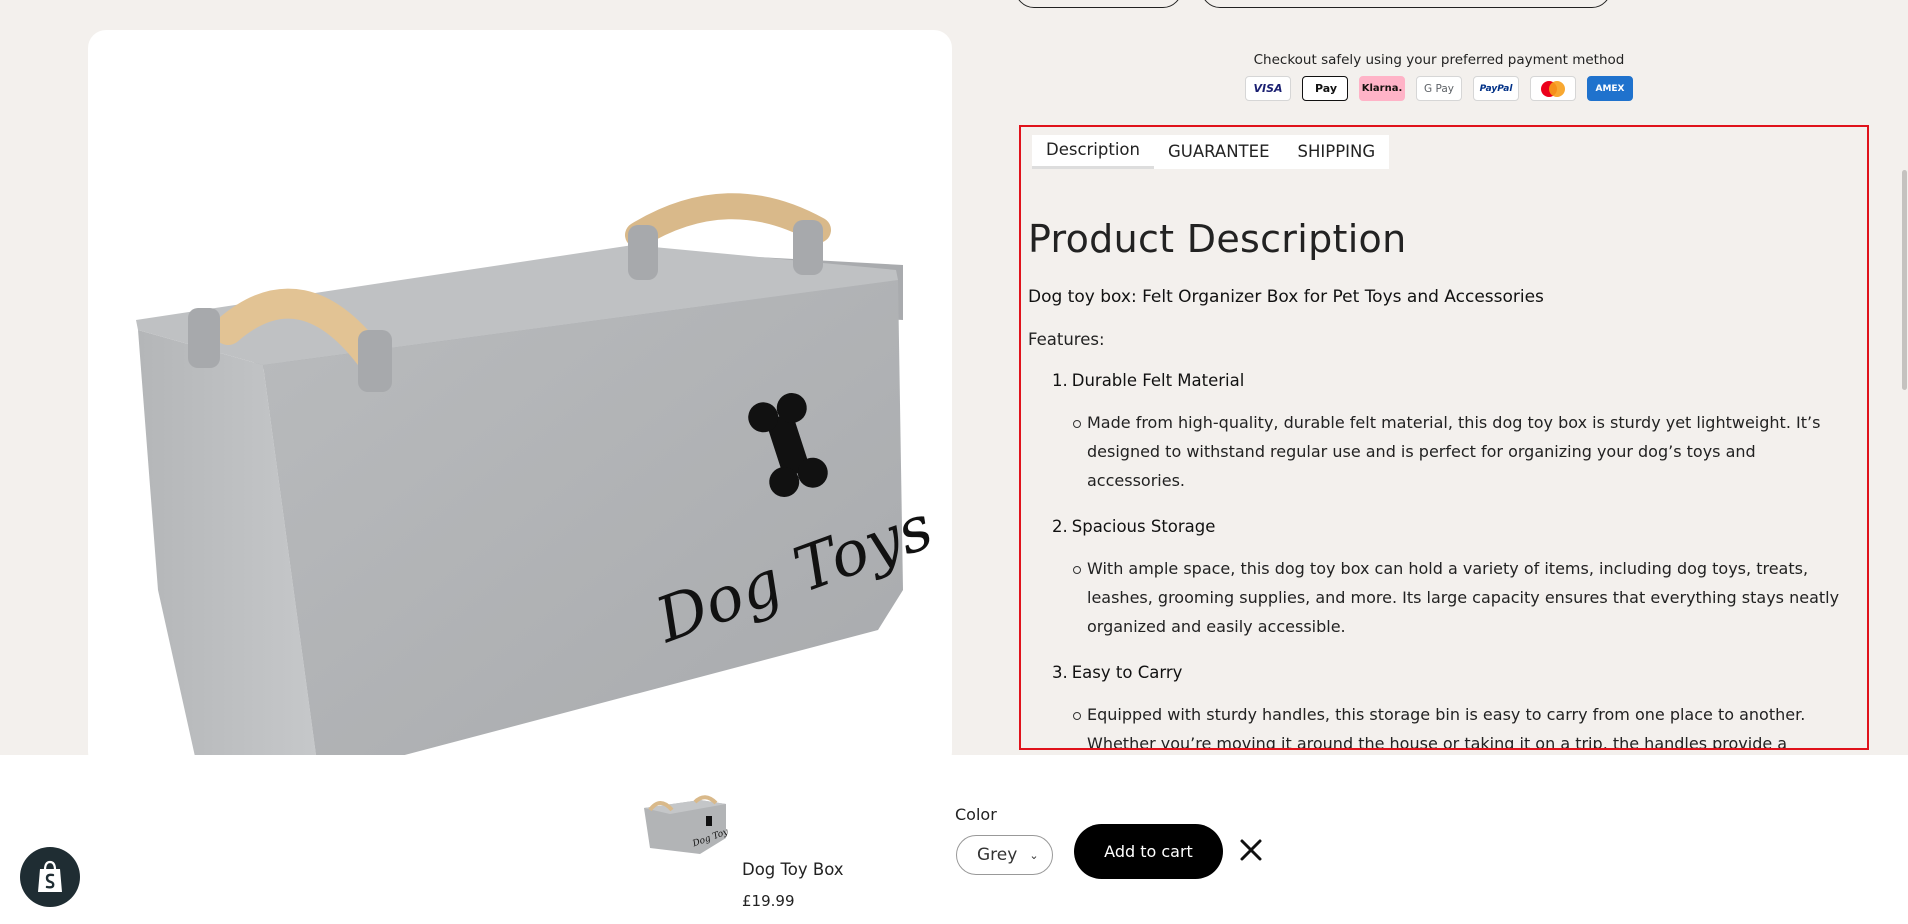 This screenshot has height=924, width=1908. Describe the element at coordinates (1219, 152) in the screenshot. I see `tab-guarantee: GUARANTEE` at that location.